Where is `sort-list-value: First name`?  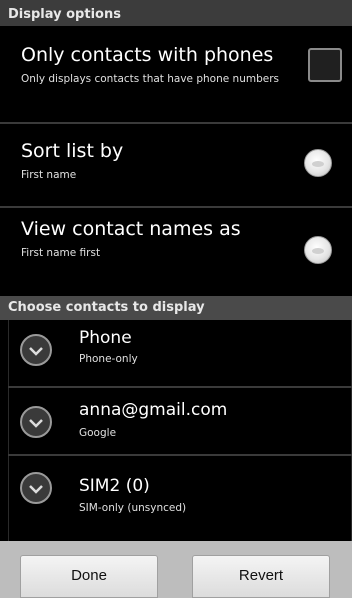
sort-list-value: First name is located at coordinates (49, 175).